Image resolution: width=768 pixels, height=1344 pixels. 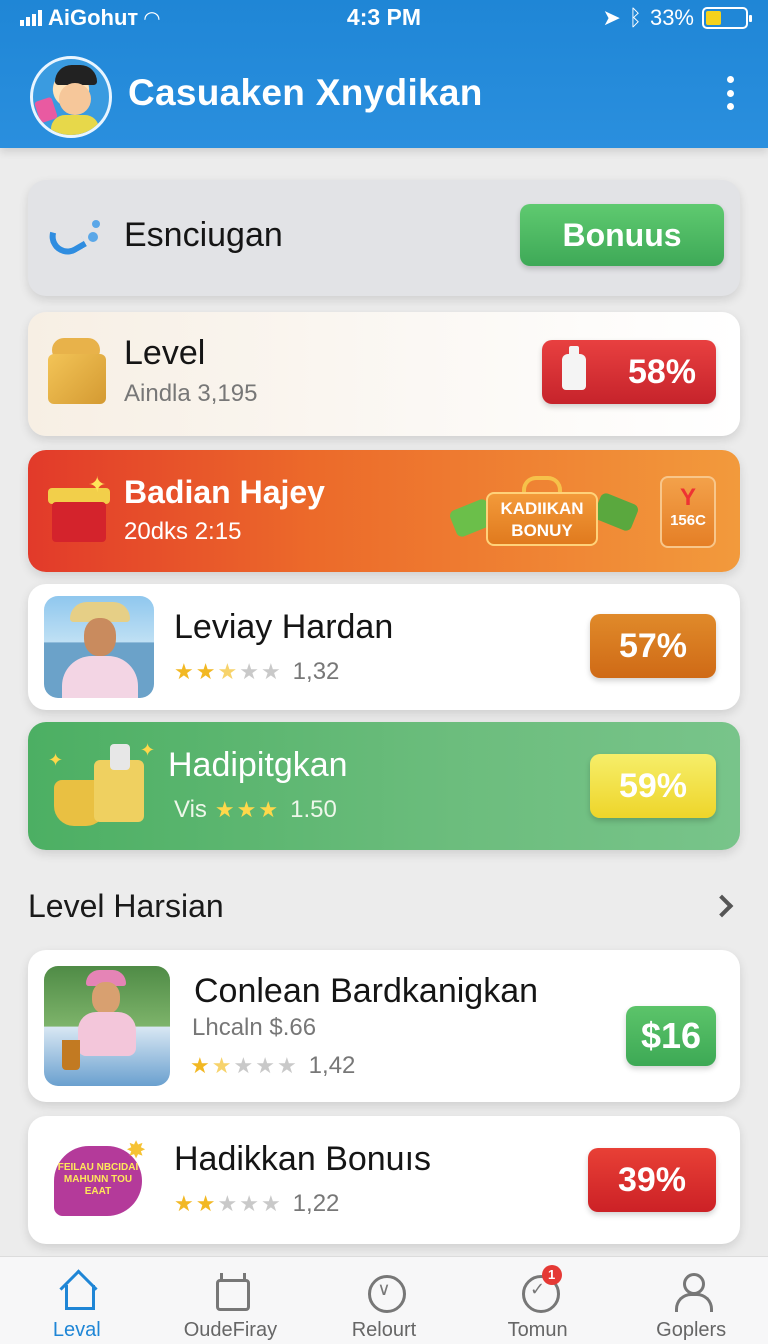 What do you see at coordinates (653, 786) in the screenshot?
I see `hadipit-percent-badge: 59%` at bounding box center [653, 786].